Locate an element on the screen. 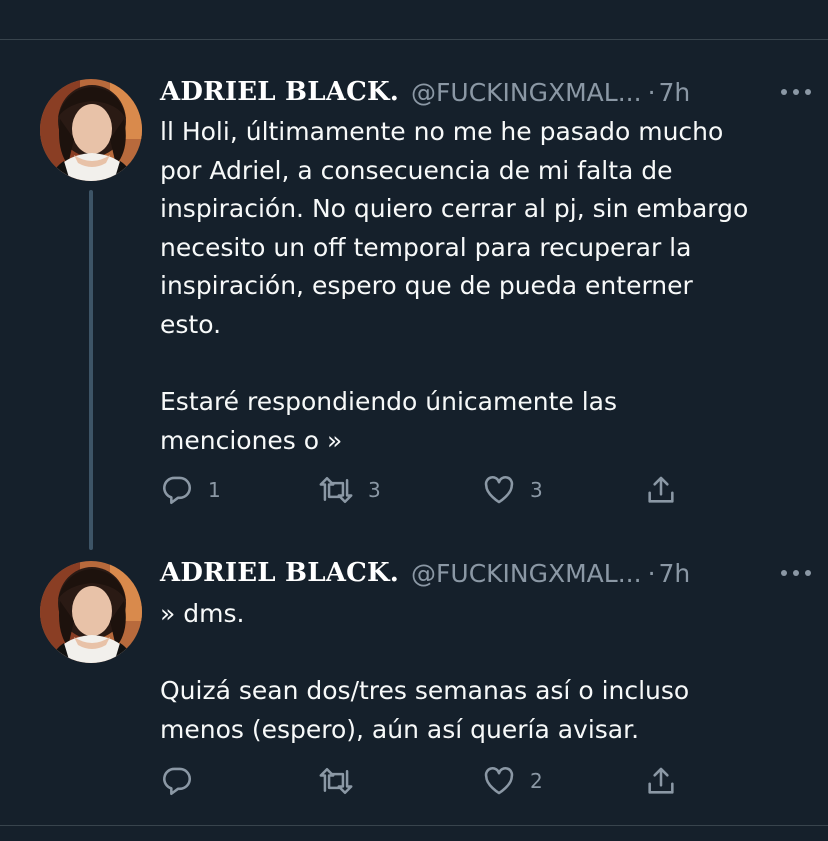 This screenshot has width=828, height=841. retweet-button is located at coordinates (343, 781).